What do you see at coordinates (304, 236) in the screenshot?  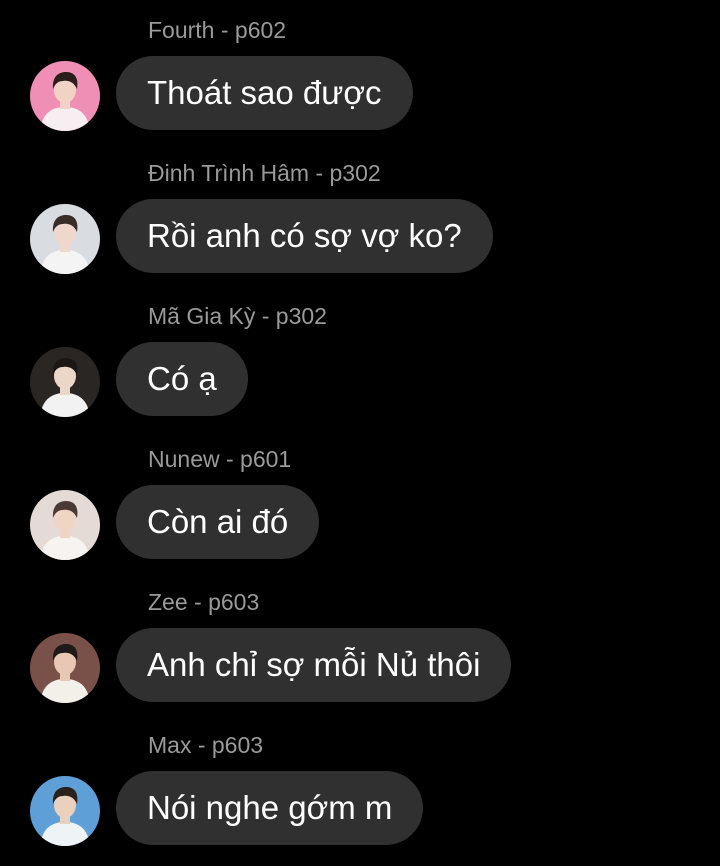 I see `message-bubble: Rồi anh có sợ vợ ko?` at bounding box center [304, 236].